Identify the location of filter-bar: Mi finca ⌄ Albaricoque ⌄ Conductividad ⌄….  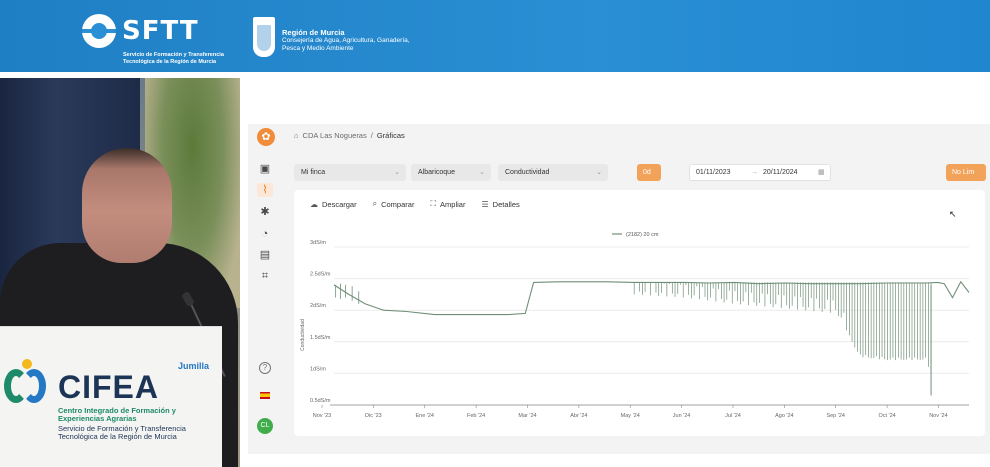
(641, 178).